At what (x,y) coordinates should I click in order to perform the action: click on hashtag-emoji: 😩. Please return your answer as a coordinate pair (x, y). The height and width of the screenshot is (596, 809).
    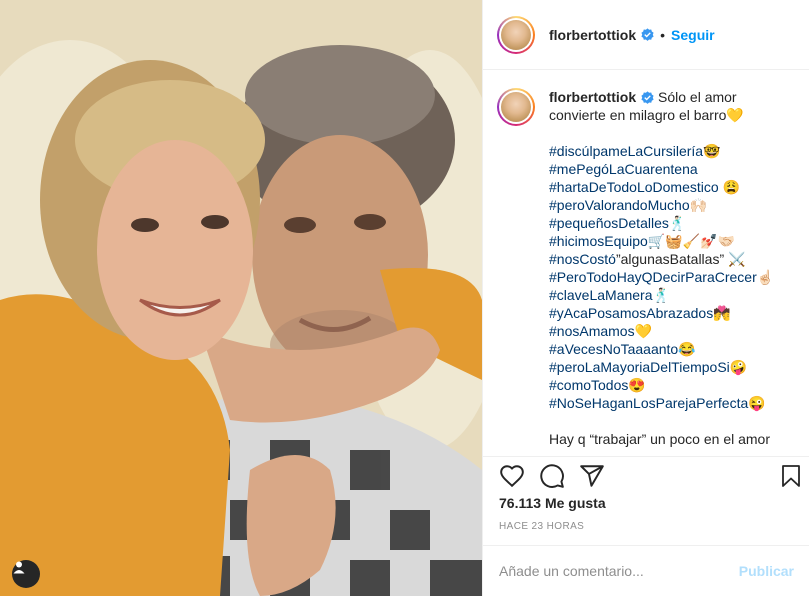
    Looking at the image, I should click on (729, 187).